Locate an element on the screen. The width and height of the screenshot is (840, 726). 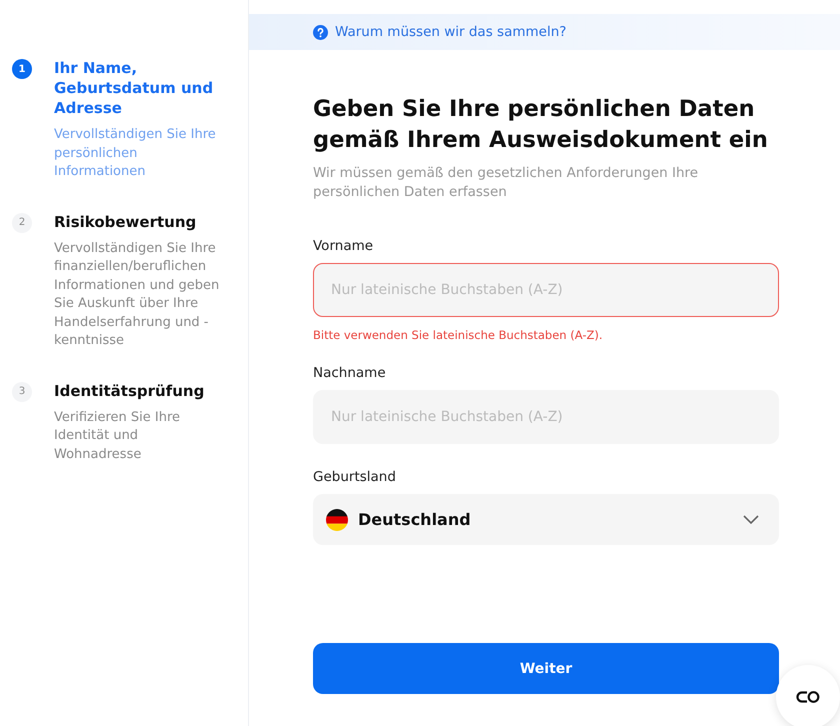
chat-icon is located at coordinates (808, 697).